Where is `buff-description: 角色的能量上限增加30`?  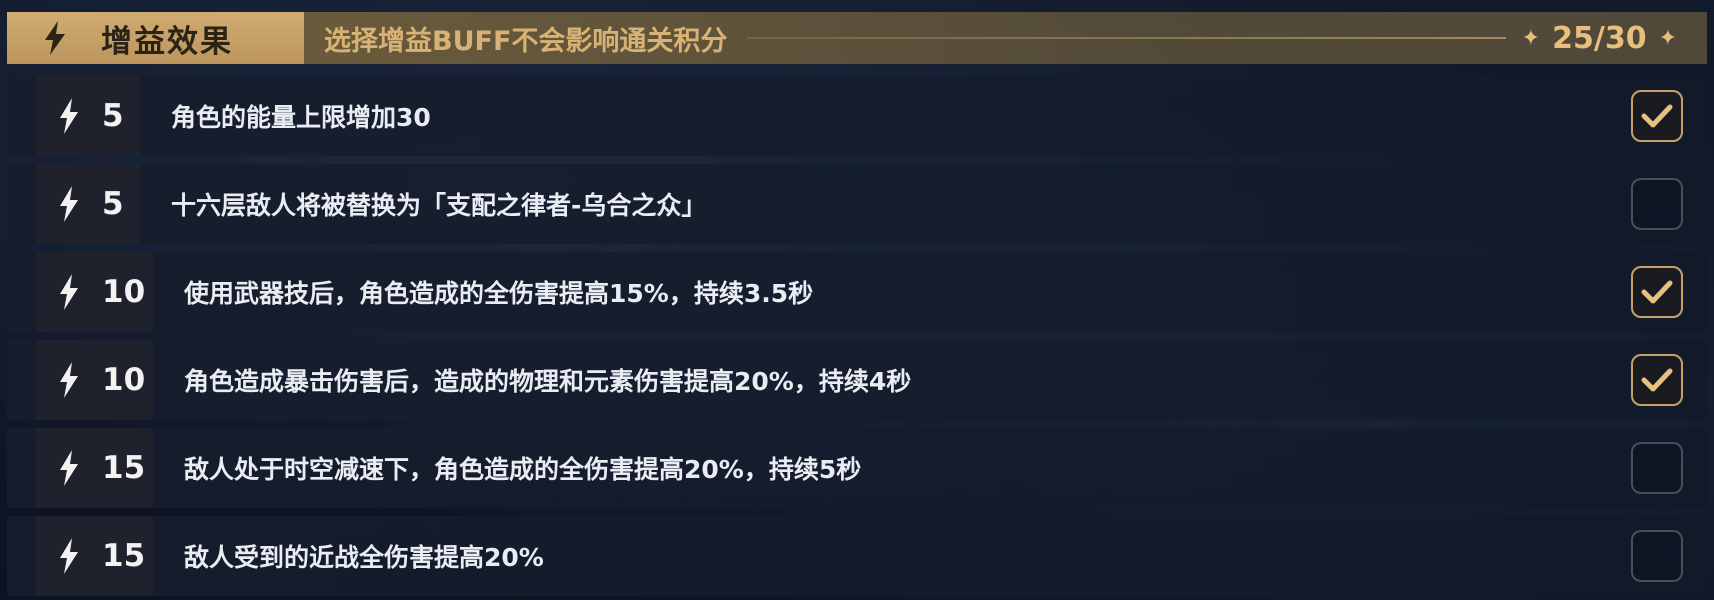
buff-description: 角色的能量上限增加30 is located at coordinates (301, 117).